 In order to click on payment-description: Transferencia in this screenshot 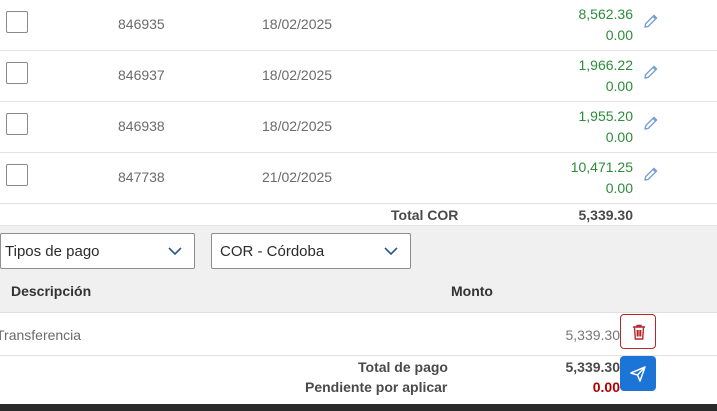, I will do `click(41, 335)`.